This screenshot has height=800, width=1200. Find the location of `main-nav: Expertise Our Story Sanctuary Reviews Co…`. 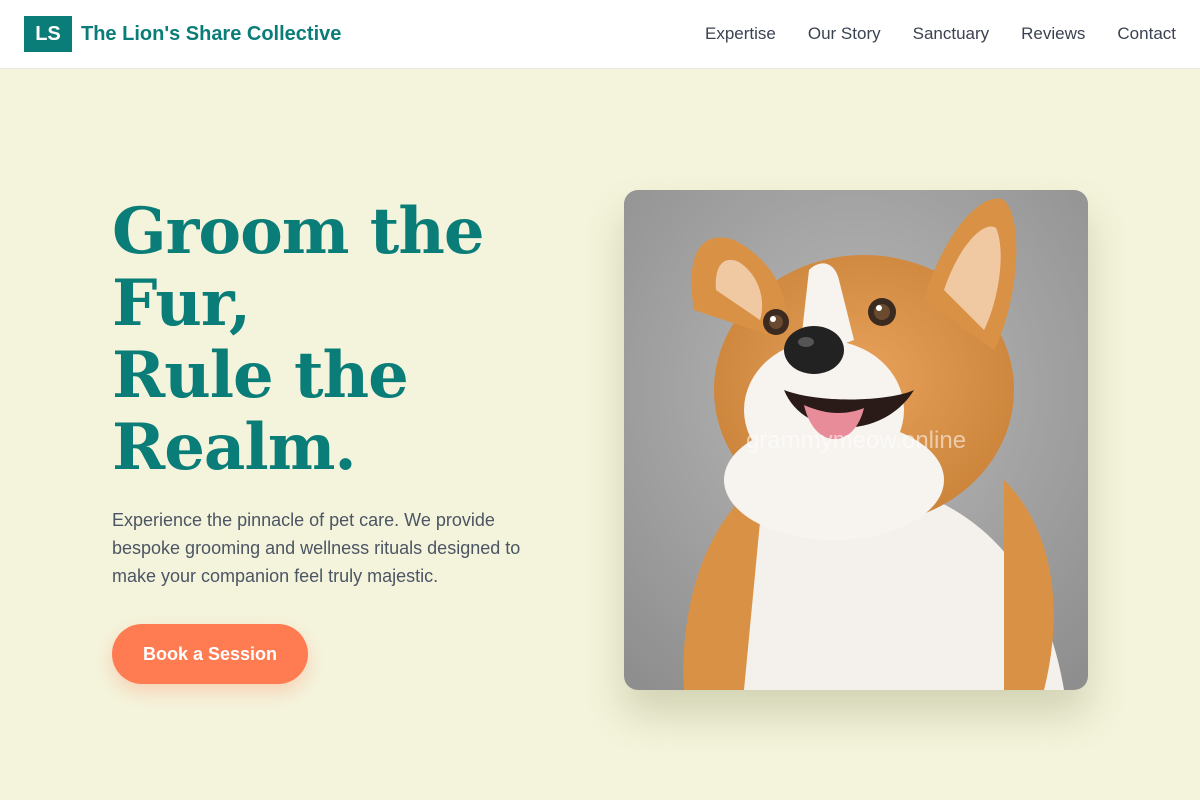

main-nav: Expertise Our Story Sanctuary Reviews Co… is located at coordinates (940, 34).